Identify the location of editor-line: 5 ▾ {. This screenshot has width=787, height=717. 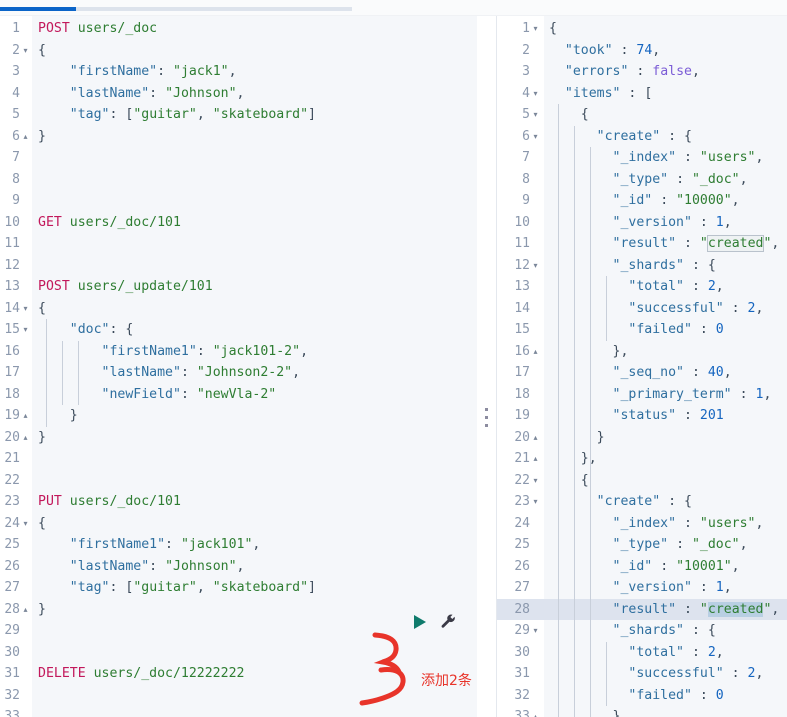
(642, 115).